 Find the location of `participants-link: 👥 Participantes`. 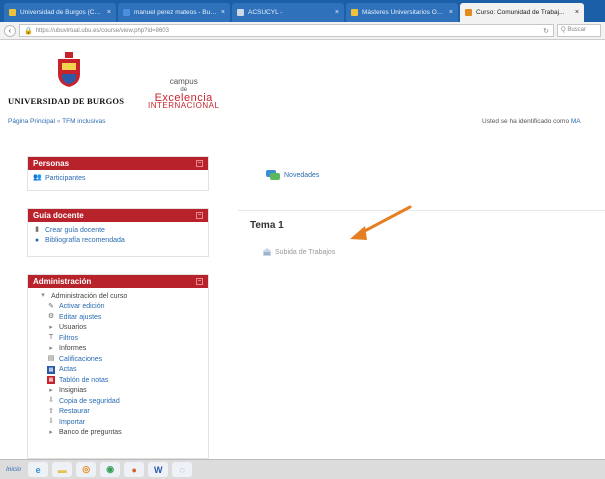

participants-link: 👥 Participantes is located at coordinates (118, 178).